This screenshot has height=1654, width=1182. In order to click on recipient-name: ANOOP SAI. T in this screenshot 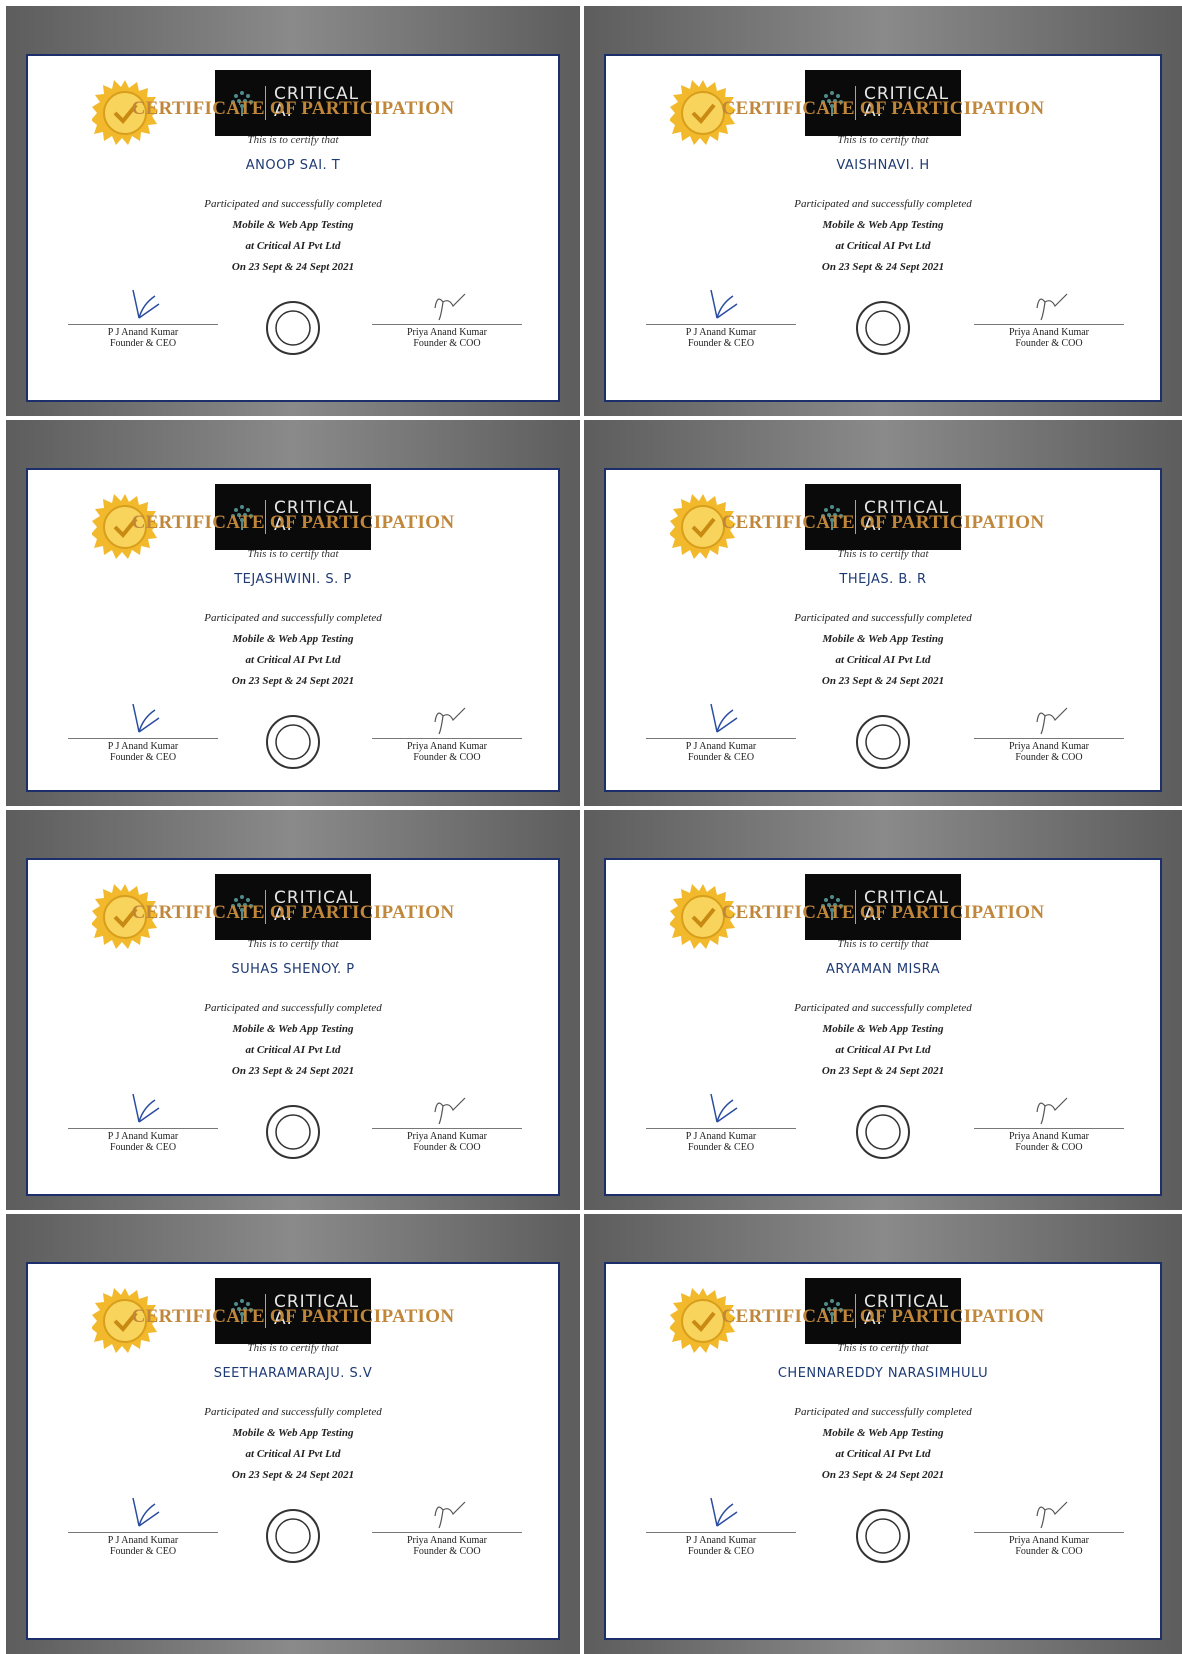, I will do `click(293, 165)`.